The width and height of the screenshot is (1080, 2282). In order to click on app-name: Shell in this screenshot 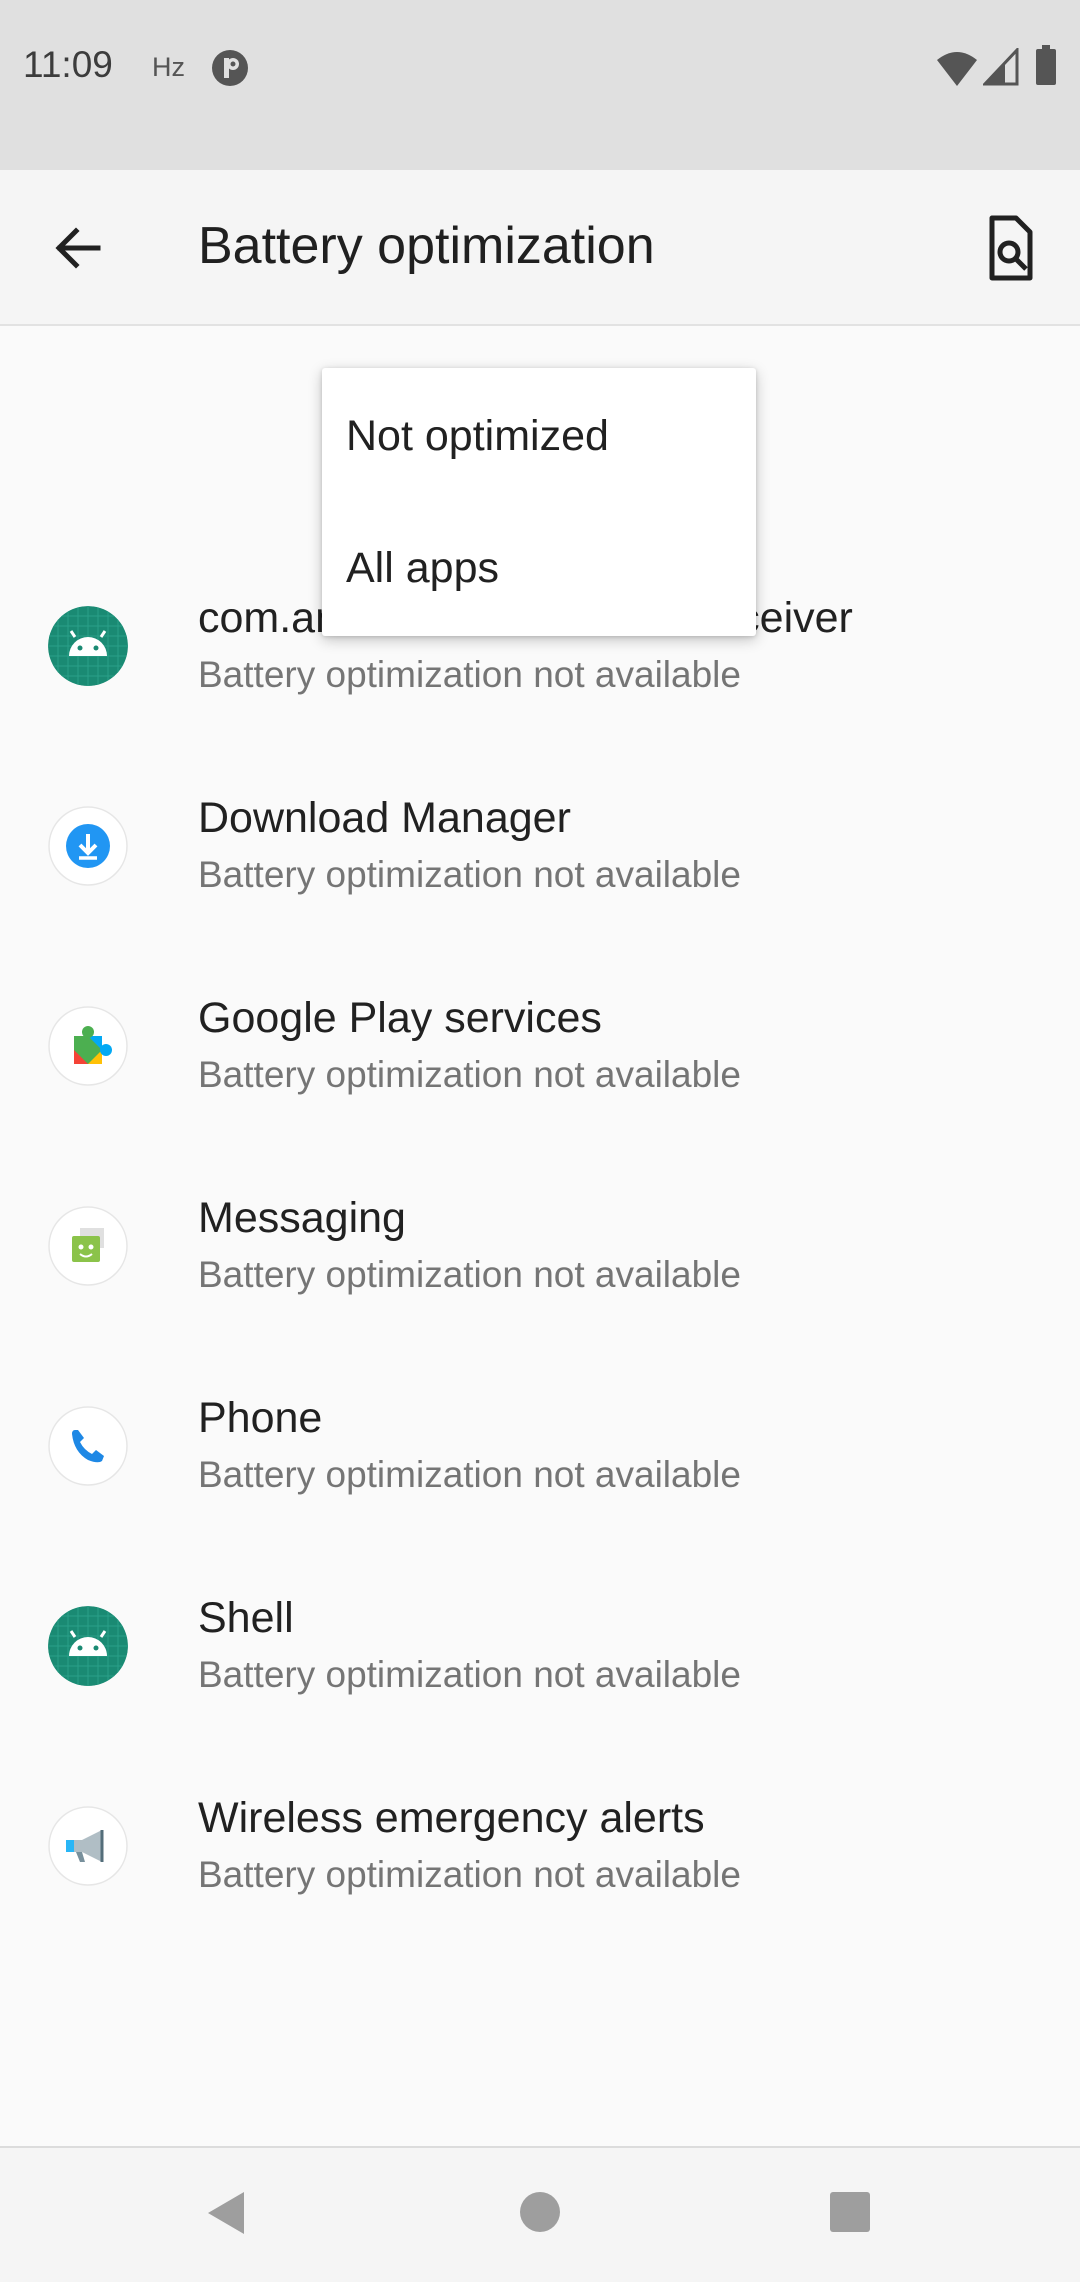, I will do `click(246, 1618)`.